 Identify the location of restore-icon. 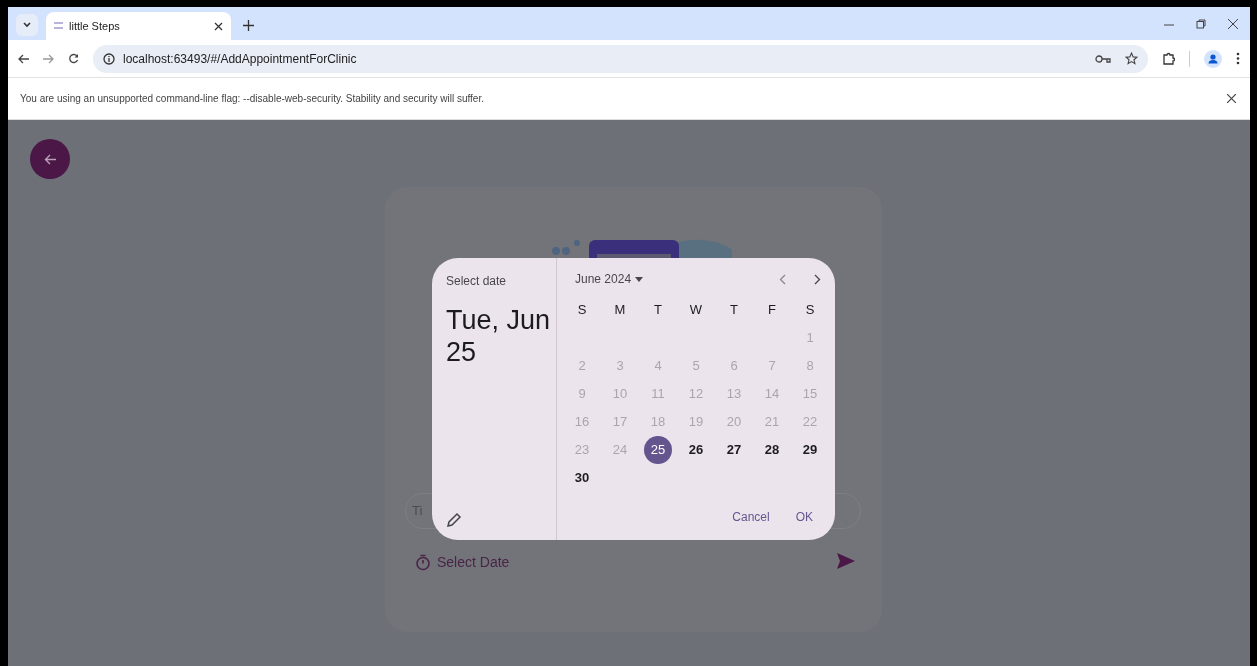
(1201, 24).